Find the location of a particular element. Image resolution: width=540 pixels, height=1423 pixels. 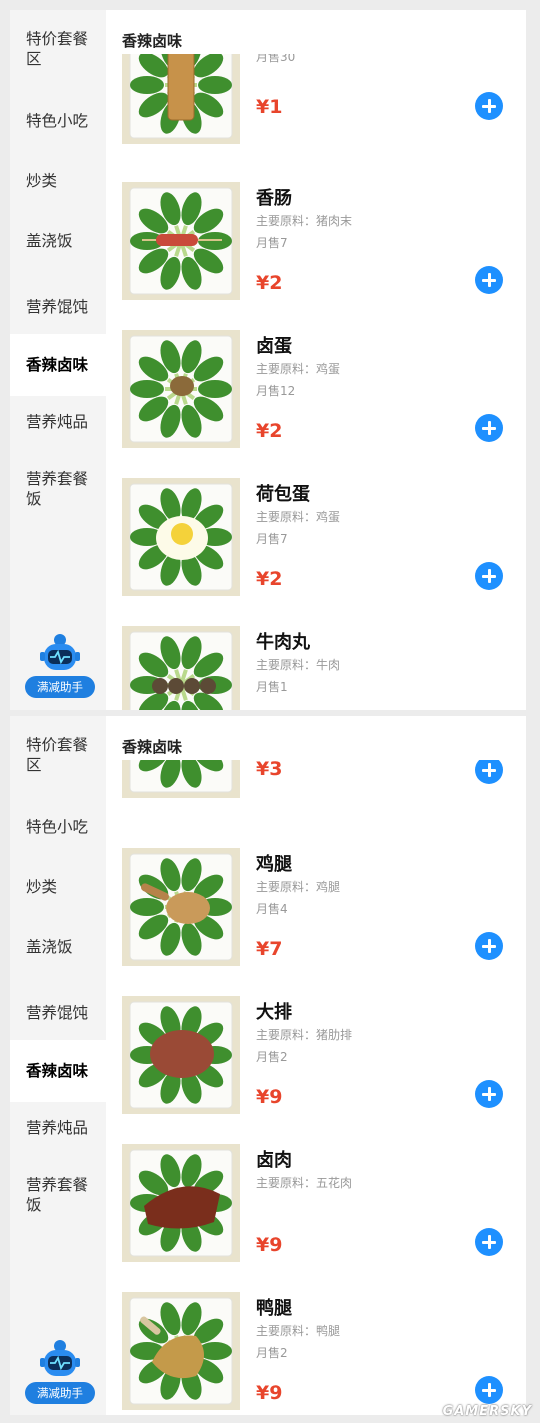

dish-name: 牛肉丸 is located at coordinates (283, 642).